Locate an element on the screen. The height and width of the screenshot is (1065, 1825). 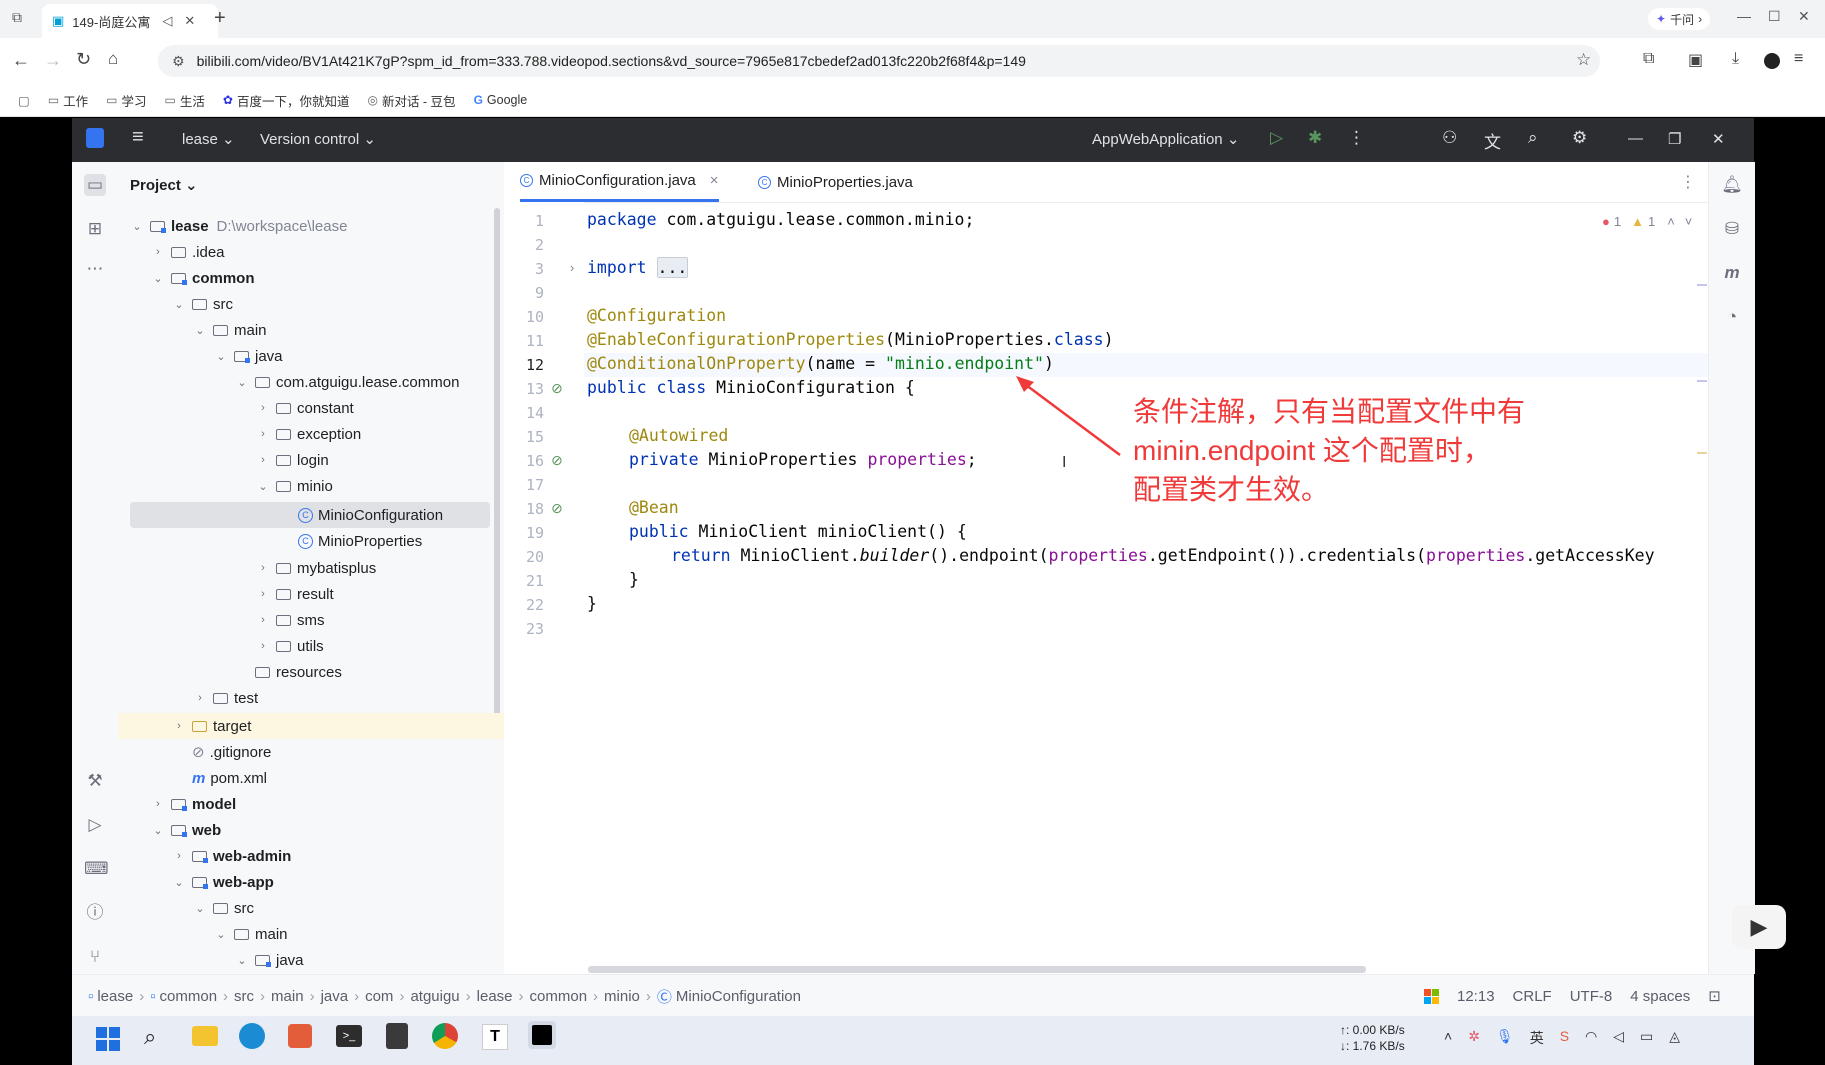
ide-restore-icon: ❐ is located at coordinates (1674, 139).